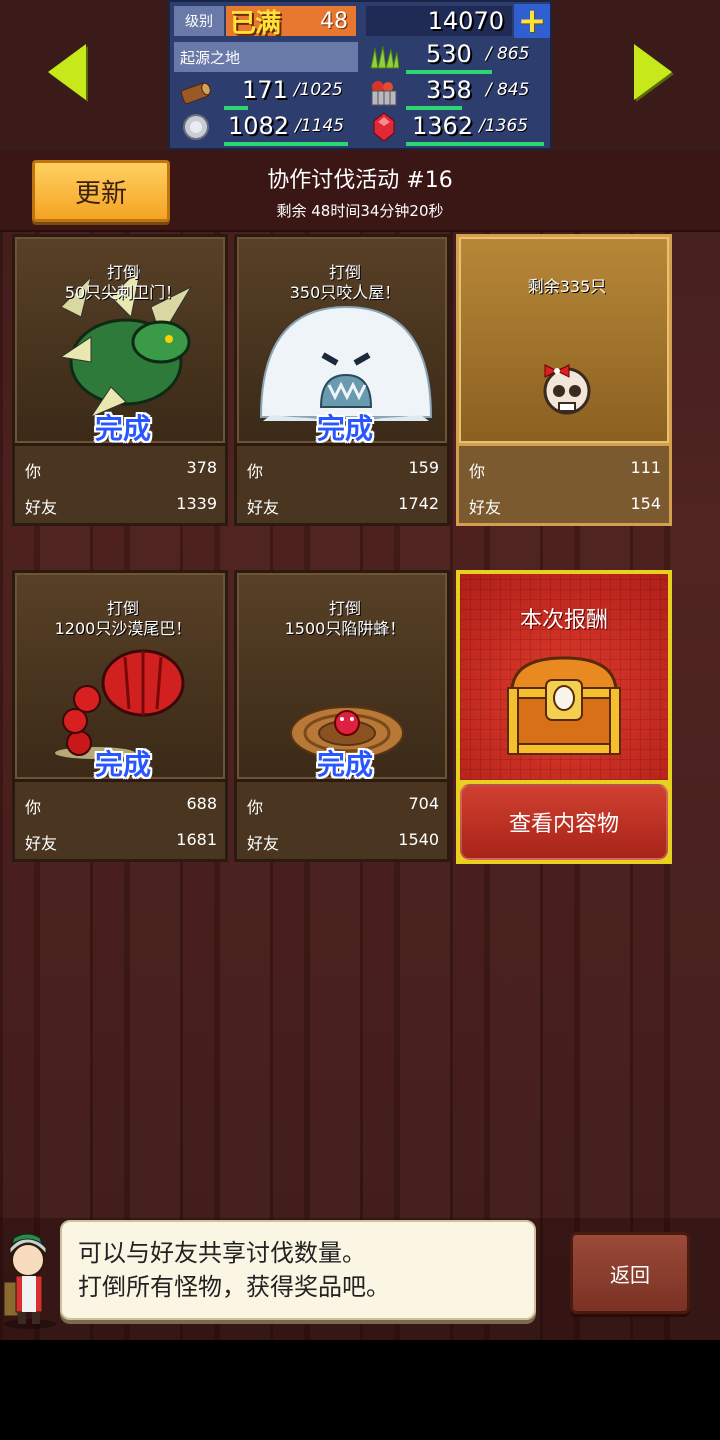 Image resolution: width=720 pixels, height=1440 pixels. What do you see at coordinates (255, 23) in the screenshot?
I see `level-max-badge: 已满` at bounding box center [255, 23].